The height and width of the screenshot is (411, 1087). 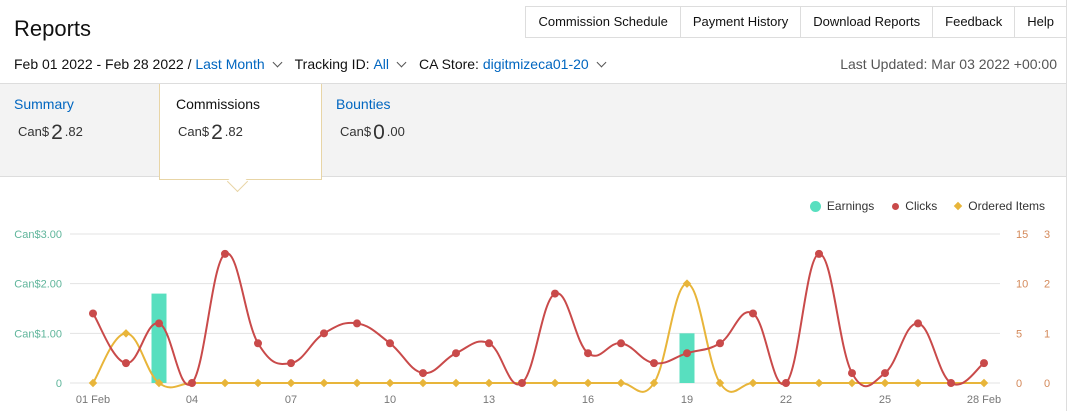 What do you see at coordinates (332, 64) in the screenshot?
I see `tracking-id-label: Tracking ID:` at bounding box center [332, 64].